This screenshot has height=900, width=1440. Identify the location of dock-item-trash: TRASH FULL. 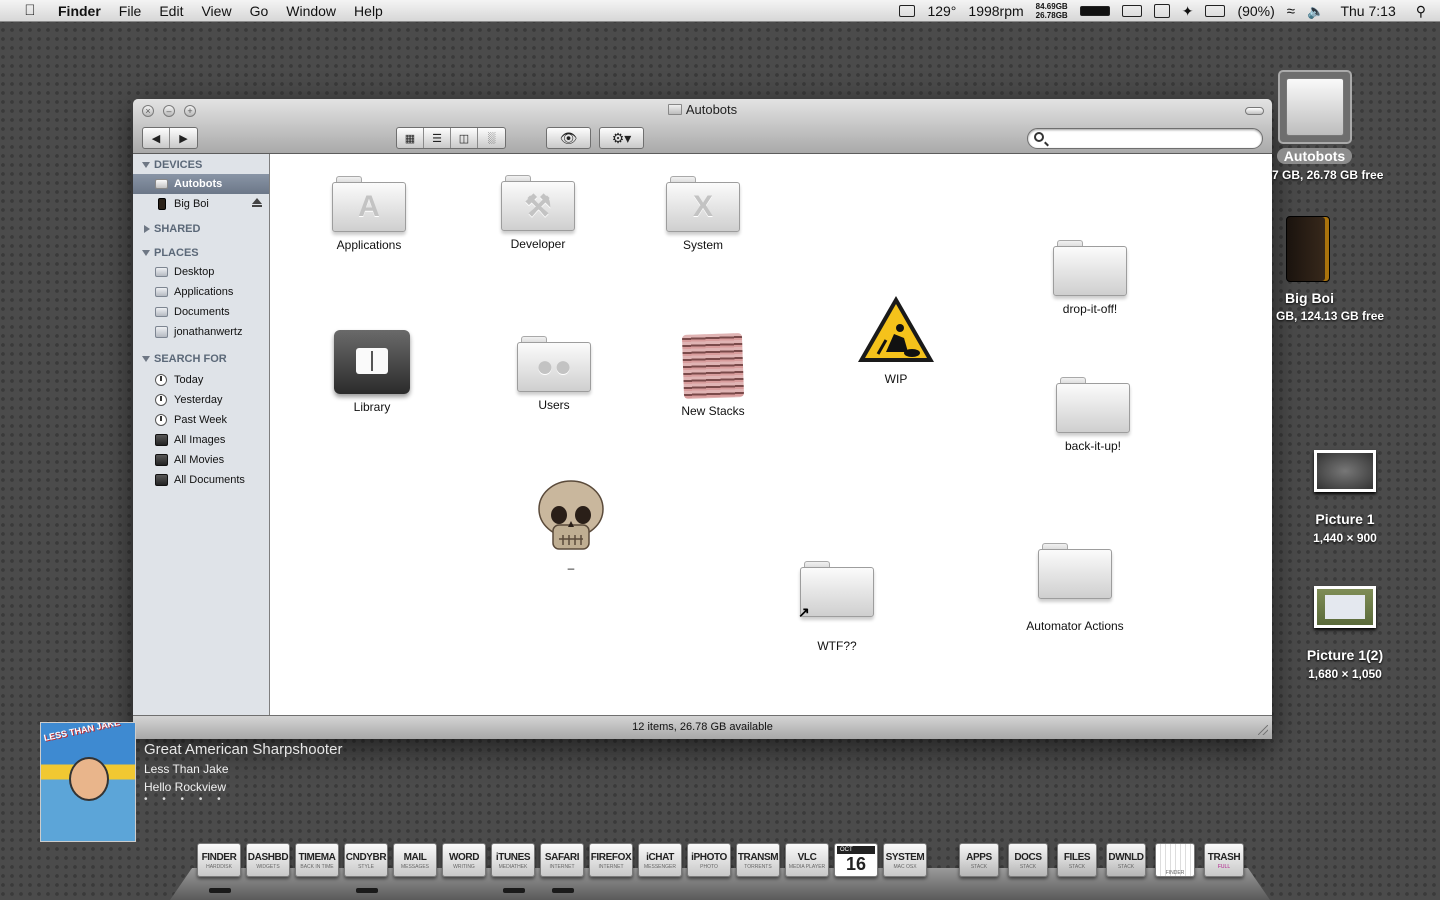
(1224, 860).